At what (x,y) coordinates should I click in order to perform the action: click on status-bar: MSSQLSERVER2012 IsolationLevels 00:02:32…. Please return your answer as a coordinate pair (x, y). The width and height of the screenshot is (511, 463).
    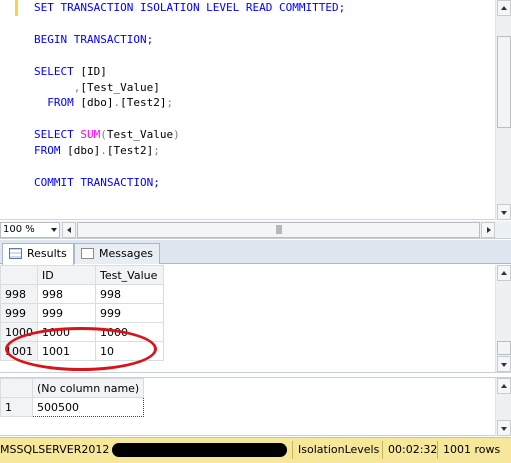
    Looking at the image, I should click on (255, 450).